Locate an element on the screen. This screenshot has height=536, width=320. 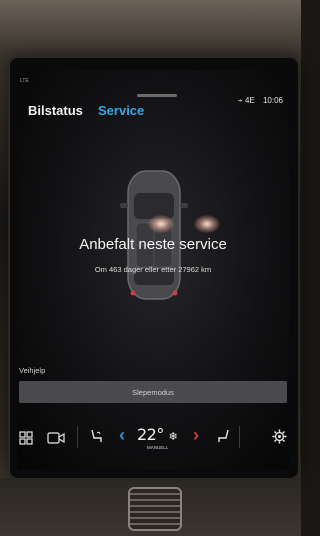
climate-bar: ‹ 22° ❄ MANUELL › is located at coordinates (153, 438).